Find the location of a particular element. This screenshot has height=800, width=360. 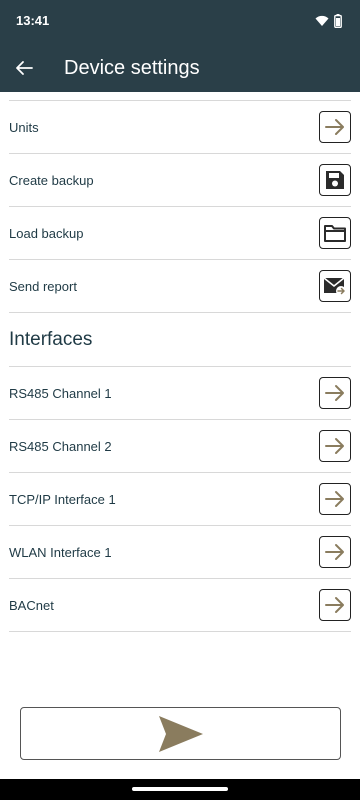

back-arrow-icon is located at coordinates (24, 68).